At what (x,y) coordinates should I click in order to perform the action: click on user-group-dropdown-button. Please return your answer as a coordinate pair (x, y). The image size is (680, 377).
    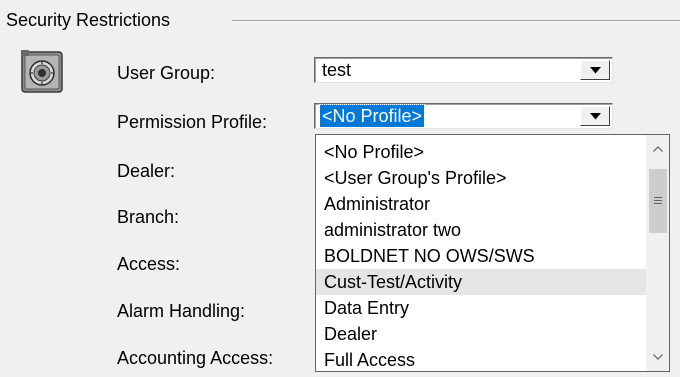
    Looking at the image, I should click on (595, 70).